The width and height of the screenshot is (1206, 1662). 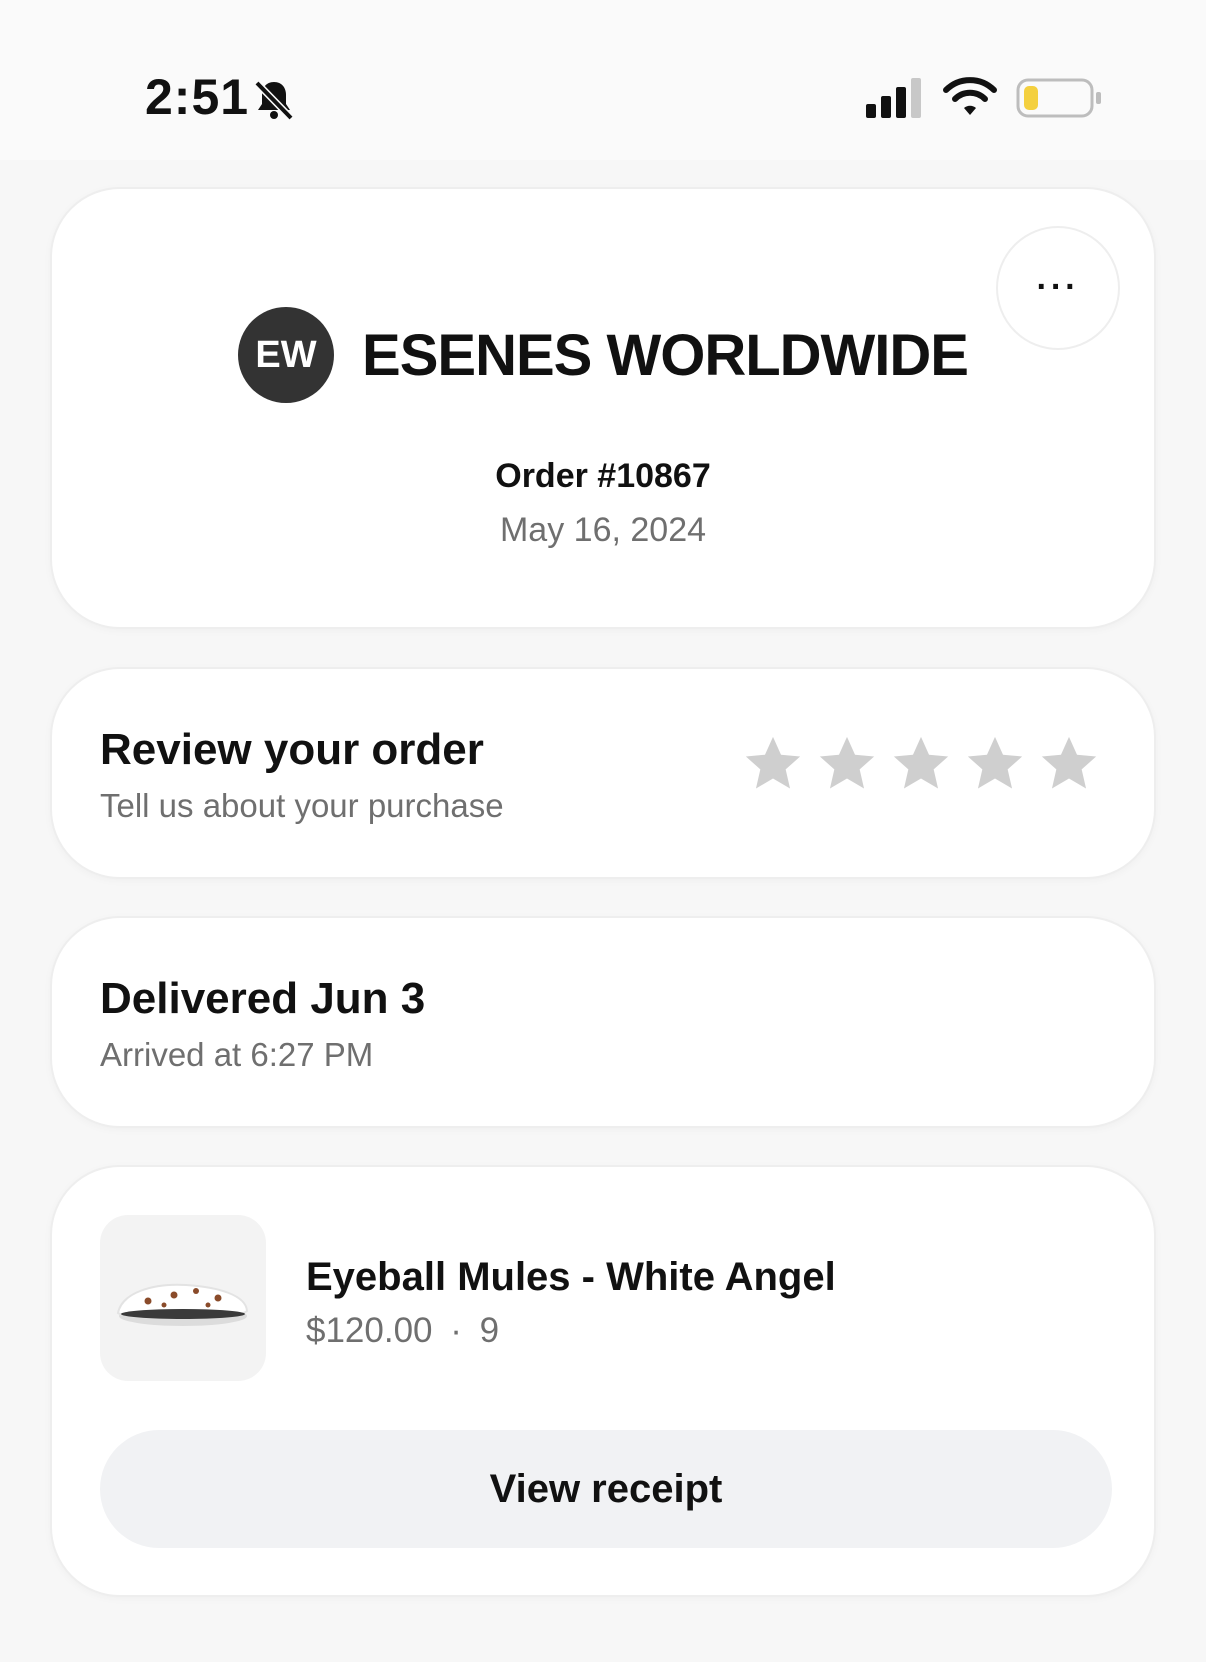 I want to click on merchant-avatar: EW, so click(x=286, y=355).